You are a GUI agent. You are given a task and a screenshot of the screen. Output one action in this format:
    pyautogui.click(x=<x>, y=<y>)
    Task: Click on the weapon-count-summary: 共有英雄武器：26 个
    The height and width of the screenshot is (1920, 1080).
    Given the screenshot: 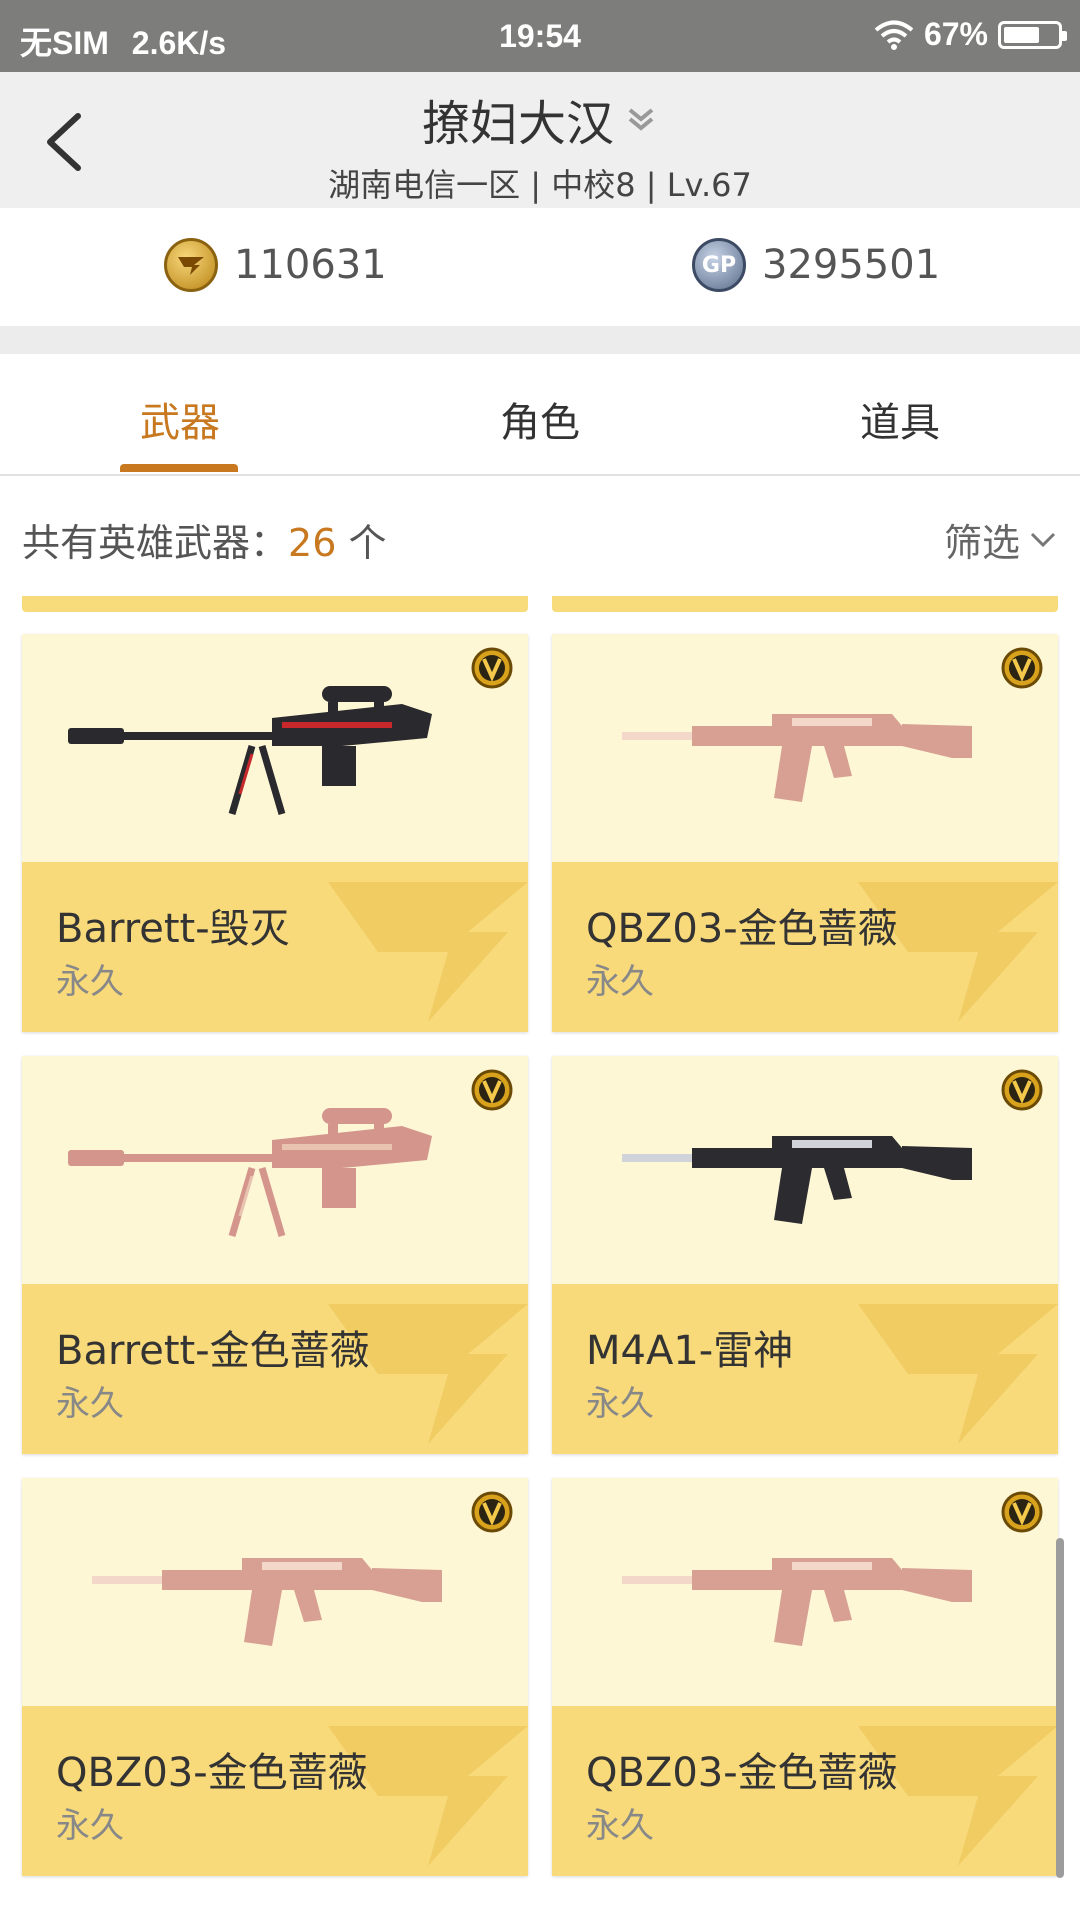 What is the action you would take?
    pyautogui.click(x=204, y=539)
    